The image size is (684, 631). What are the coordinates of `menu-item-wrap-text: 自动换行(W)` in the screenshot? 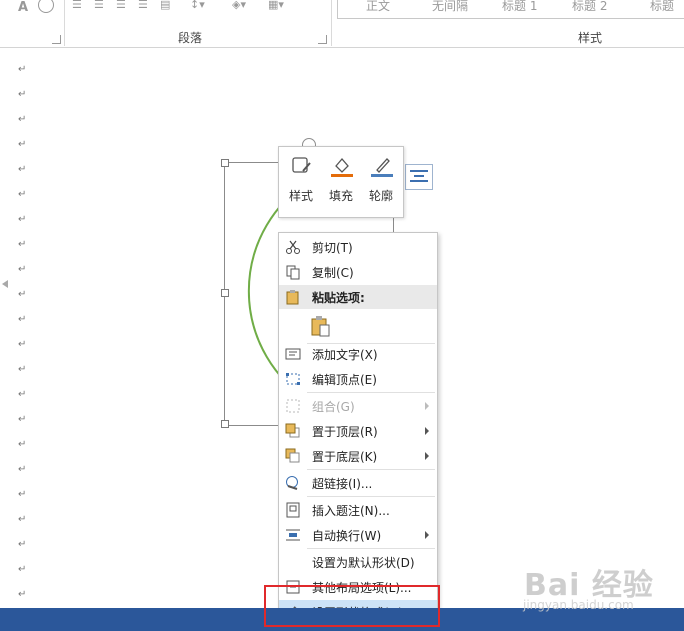 It's located at (358, 535).